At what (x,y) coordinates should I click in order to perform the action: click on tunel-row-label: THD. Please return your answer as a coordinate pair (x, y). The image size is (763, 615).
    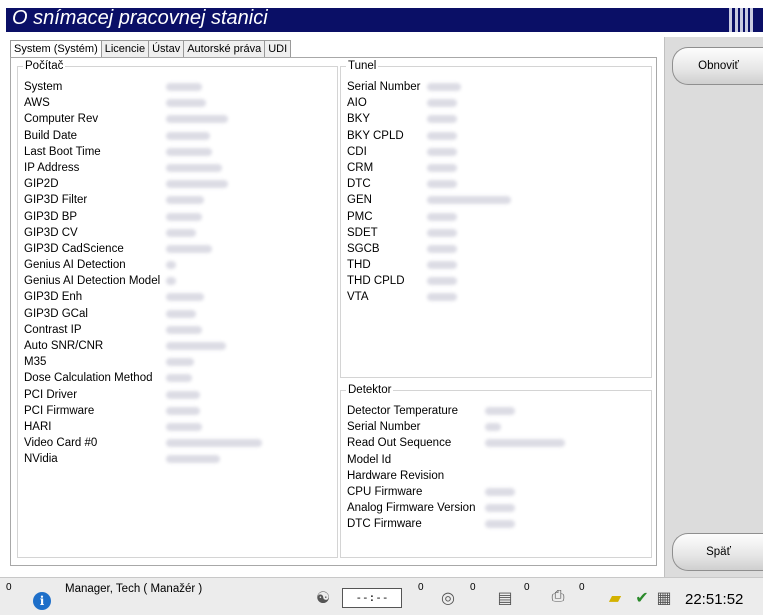
    Looking at the image, I should click on (359, 265).